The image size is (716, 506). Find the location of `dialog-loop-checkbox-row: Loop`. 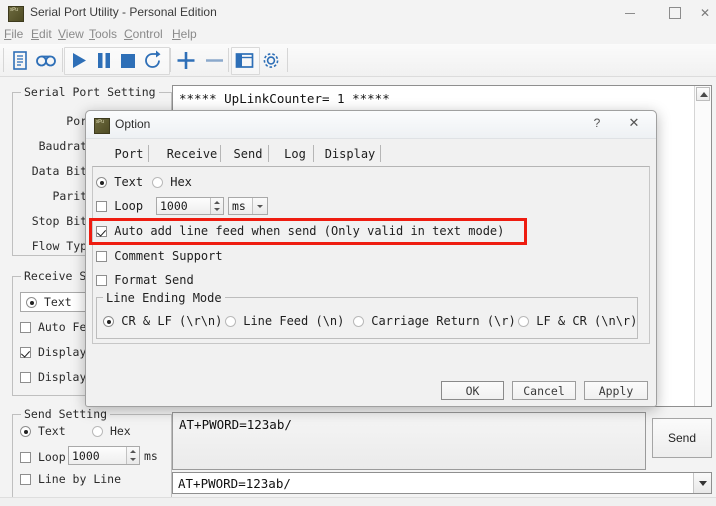

dialog-loop-checkbox-row: Loop is located at coordinates (119, 206).